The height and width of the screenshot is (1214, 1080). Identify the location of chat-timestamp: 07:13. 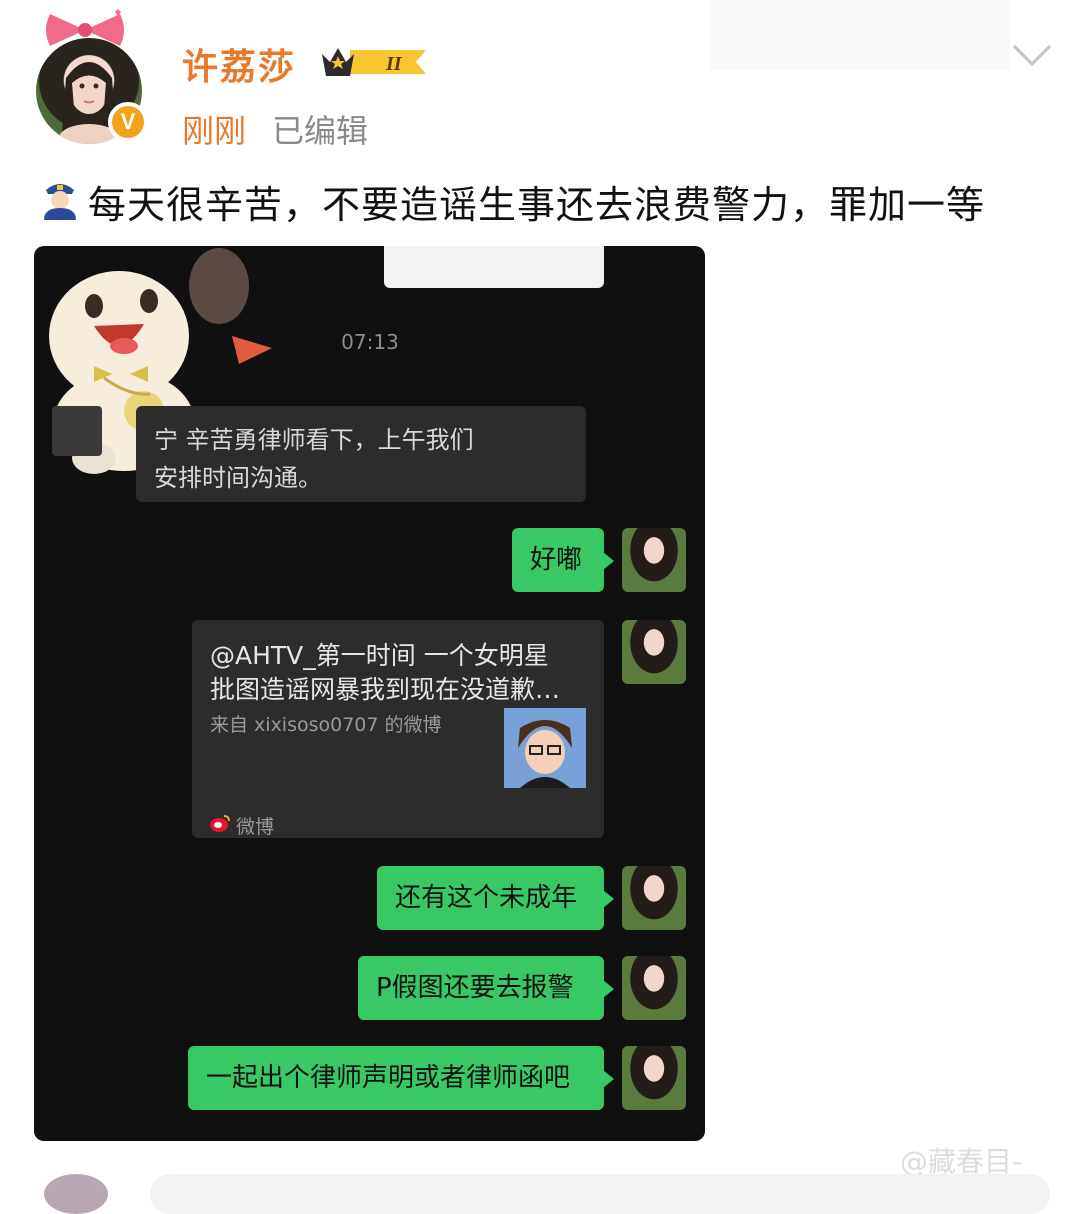
(370, 342).